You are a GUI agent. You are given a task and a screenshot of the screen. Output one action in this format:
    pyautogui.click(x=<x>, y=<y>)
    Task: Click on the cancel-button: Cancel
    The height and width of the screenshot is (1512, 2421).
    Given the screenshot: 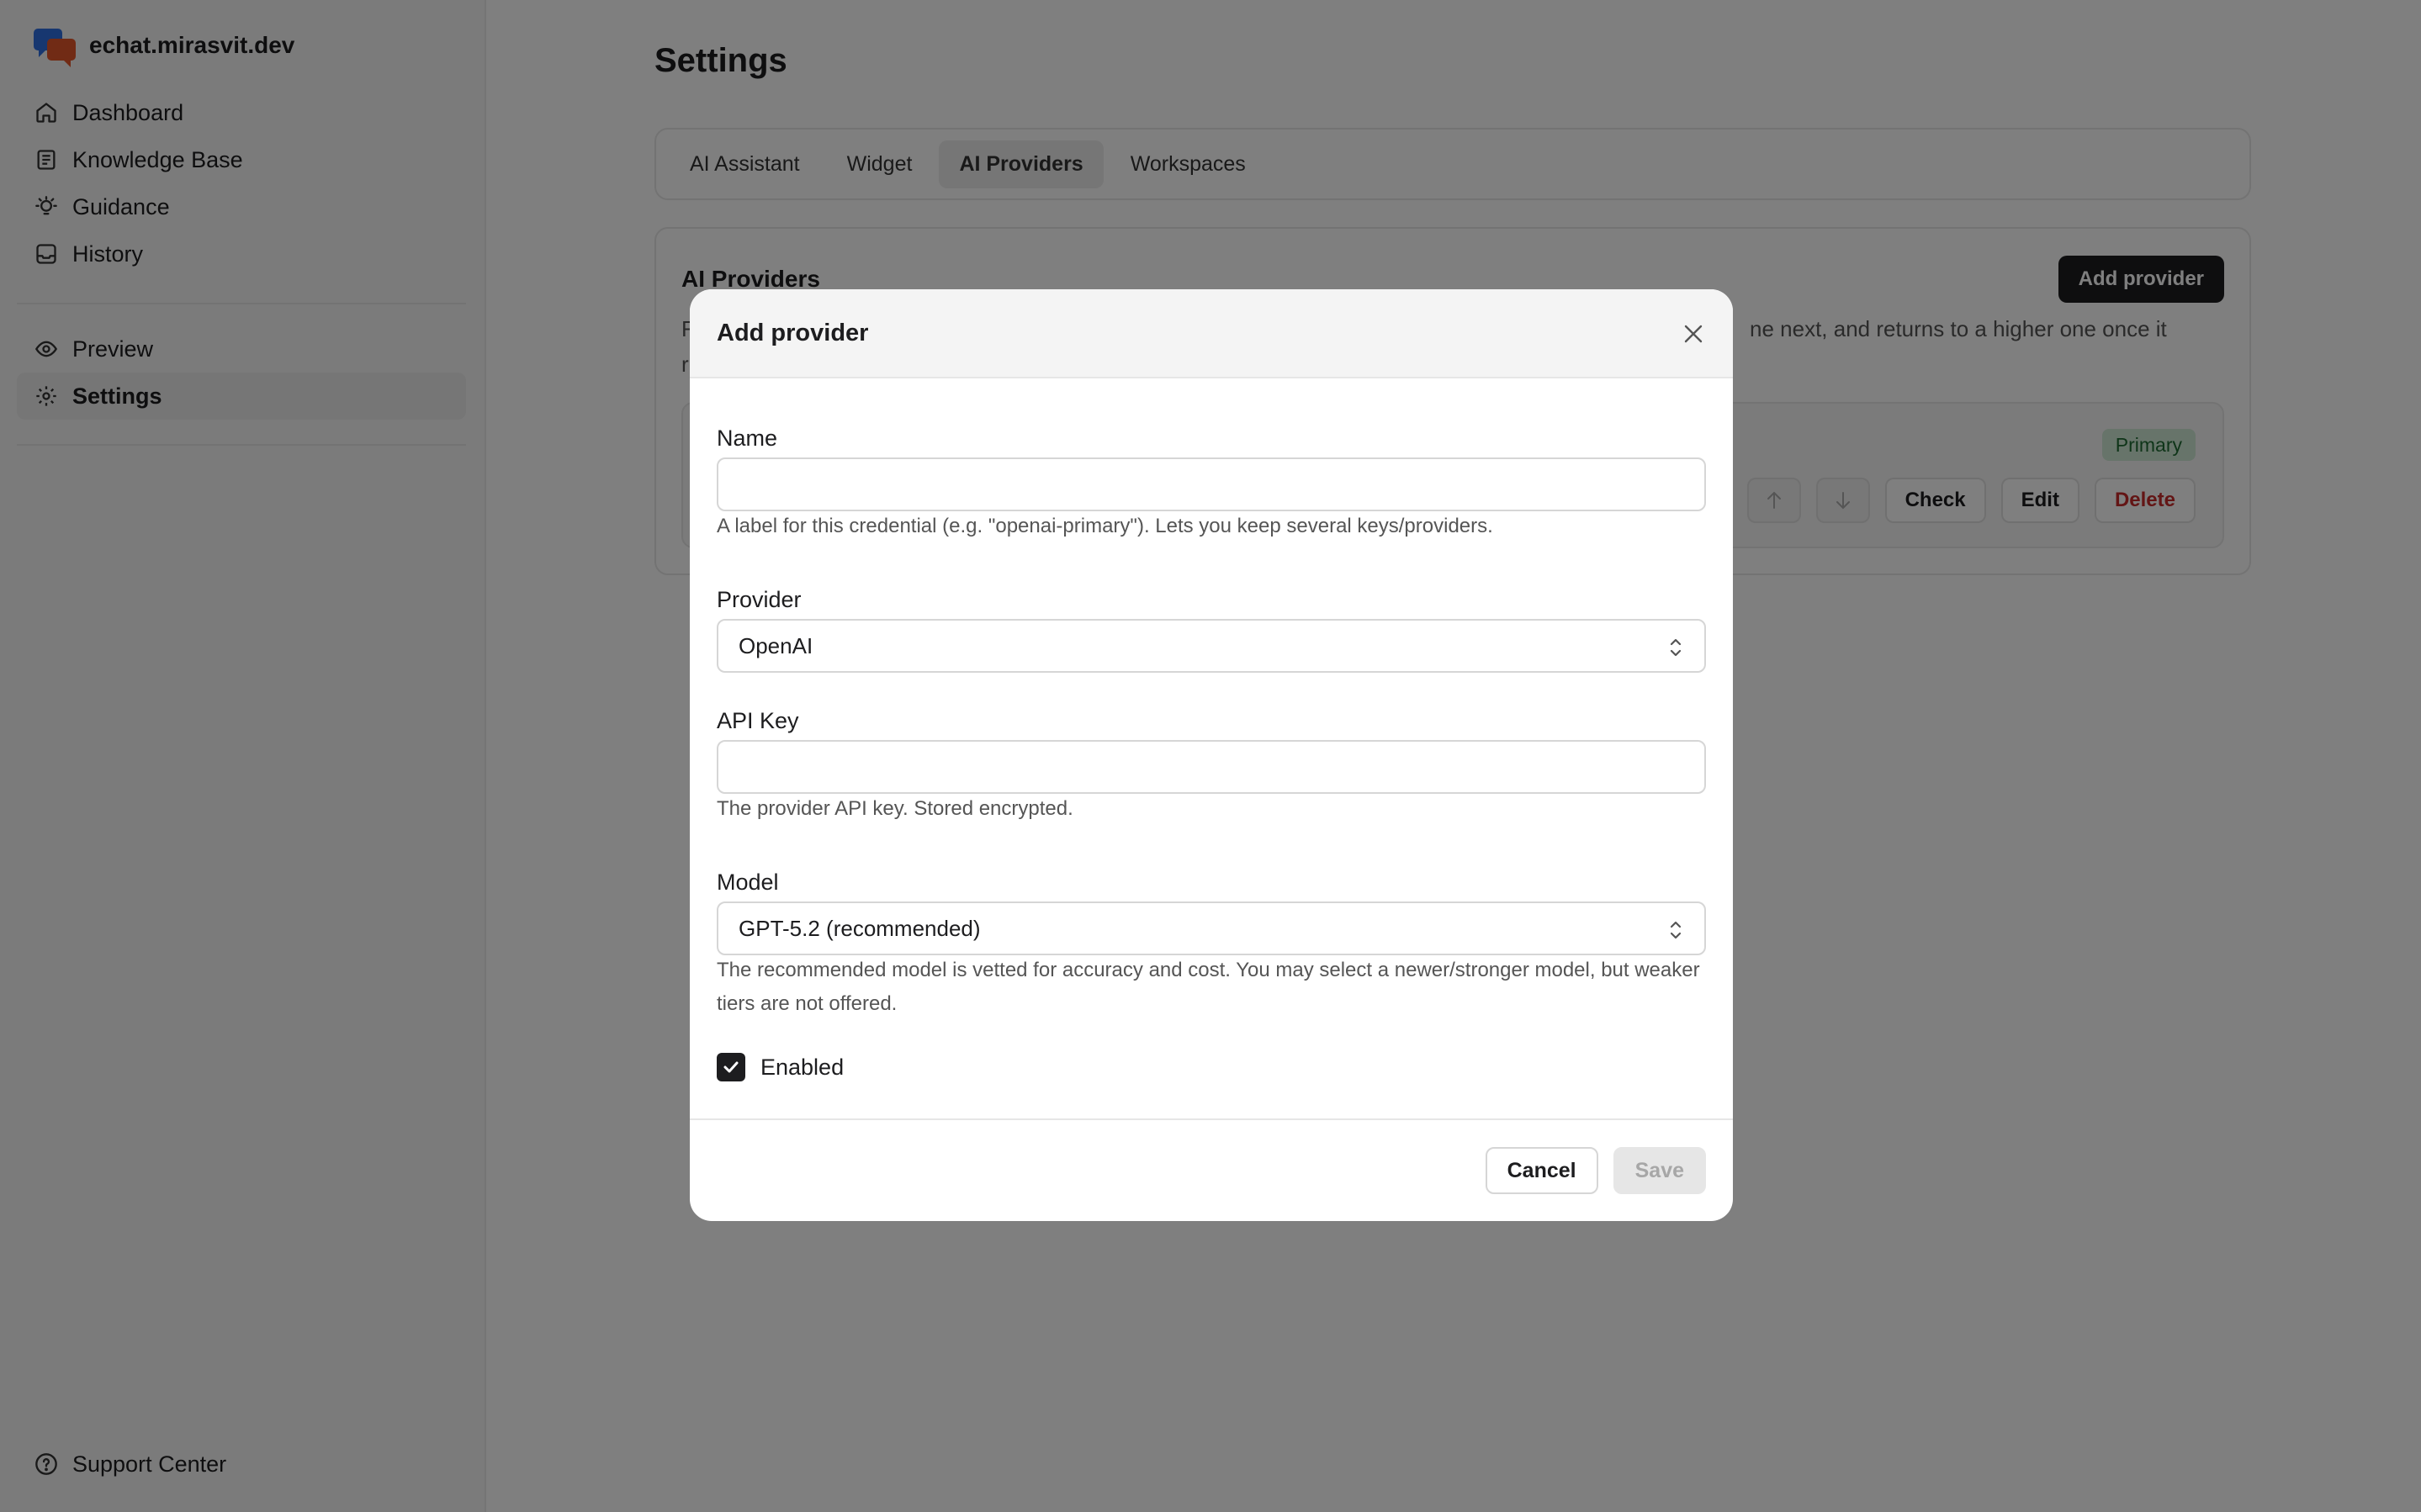 What is the action you would take?
    pyautogui.click(x=1542, y=1170)
    